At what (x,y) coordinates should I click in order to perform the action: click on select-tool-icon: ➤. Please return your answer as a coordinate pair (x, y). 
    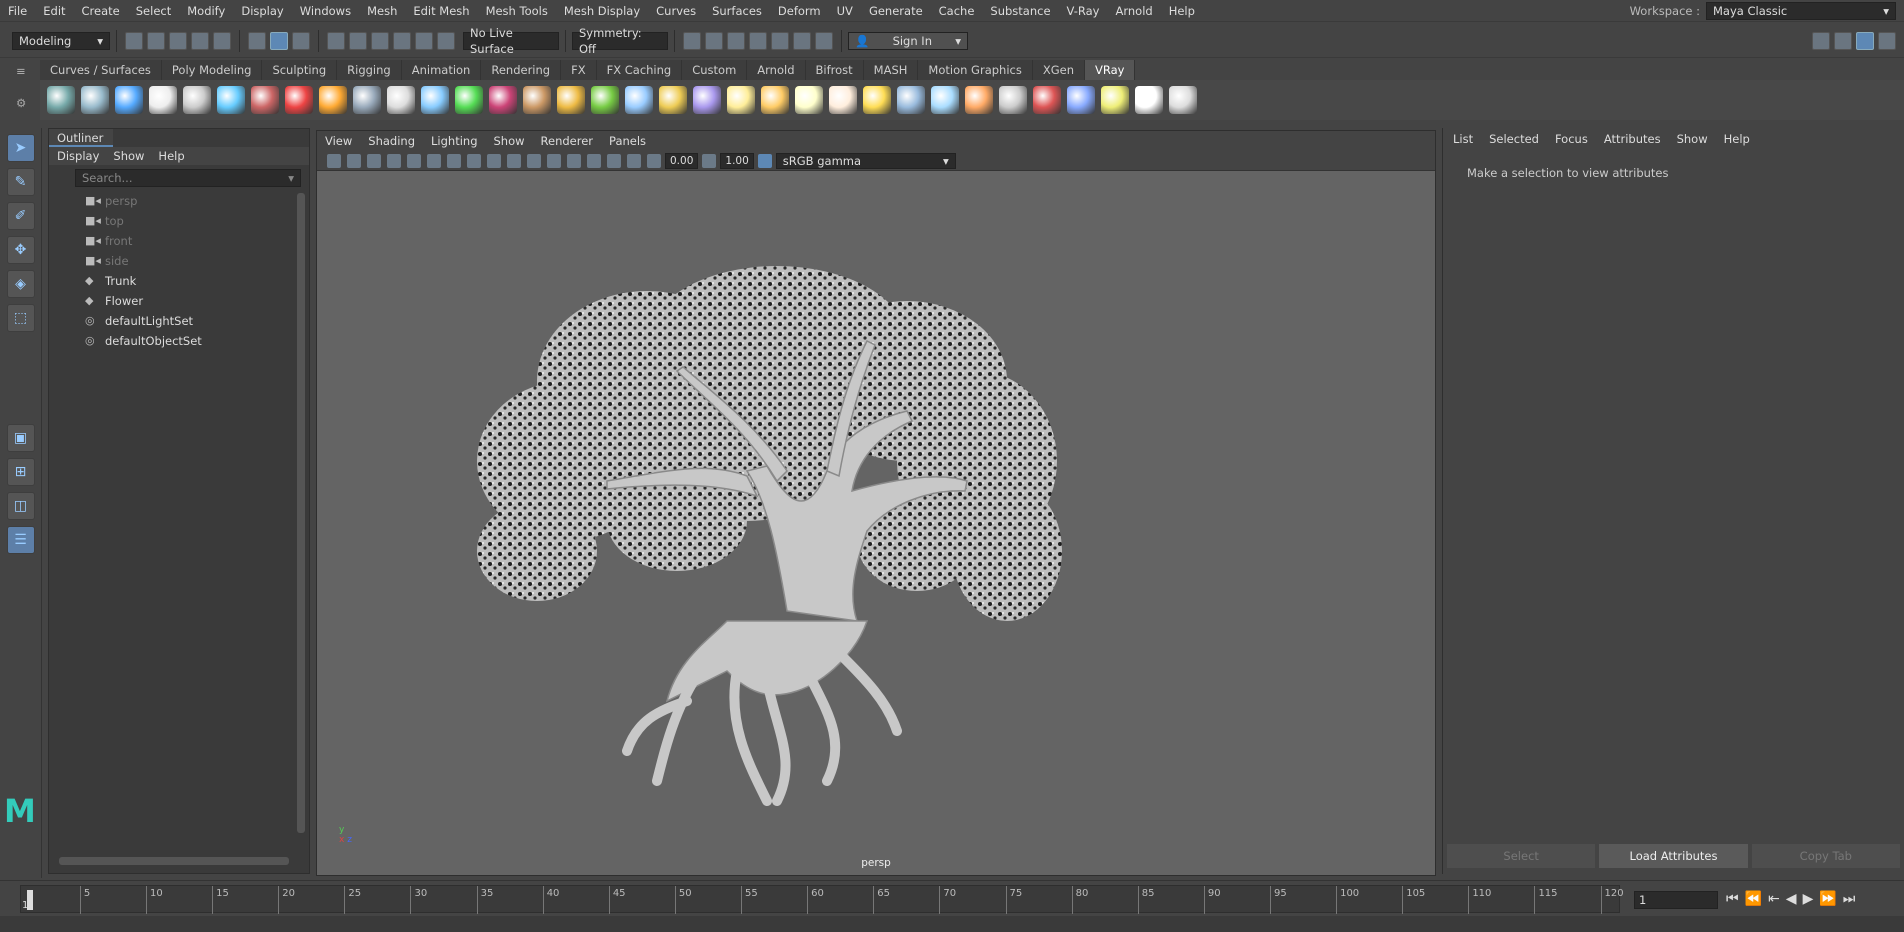
    Looking at the image, I should click on (20, 148).